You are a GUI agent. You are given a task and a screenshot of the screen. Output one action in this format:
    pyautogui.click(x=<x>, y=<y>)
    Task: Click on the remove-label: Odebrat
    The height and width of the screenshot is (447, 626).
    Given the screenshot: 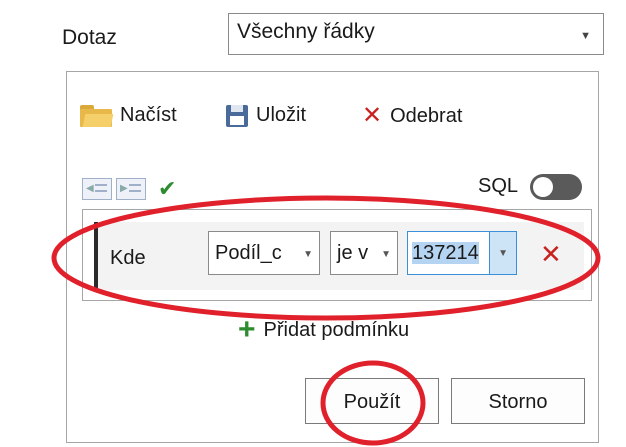 What is the action you would take?
    pyautogui.click(x=426, y=115)
    